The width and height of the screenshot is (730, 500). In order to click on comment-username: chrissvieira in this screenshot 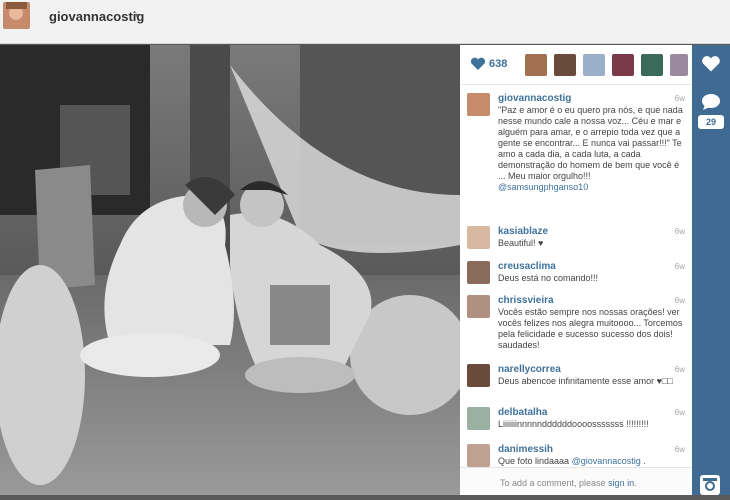, I will do `click(526, 300)`.